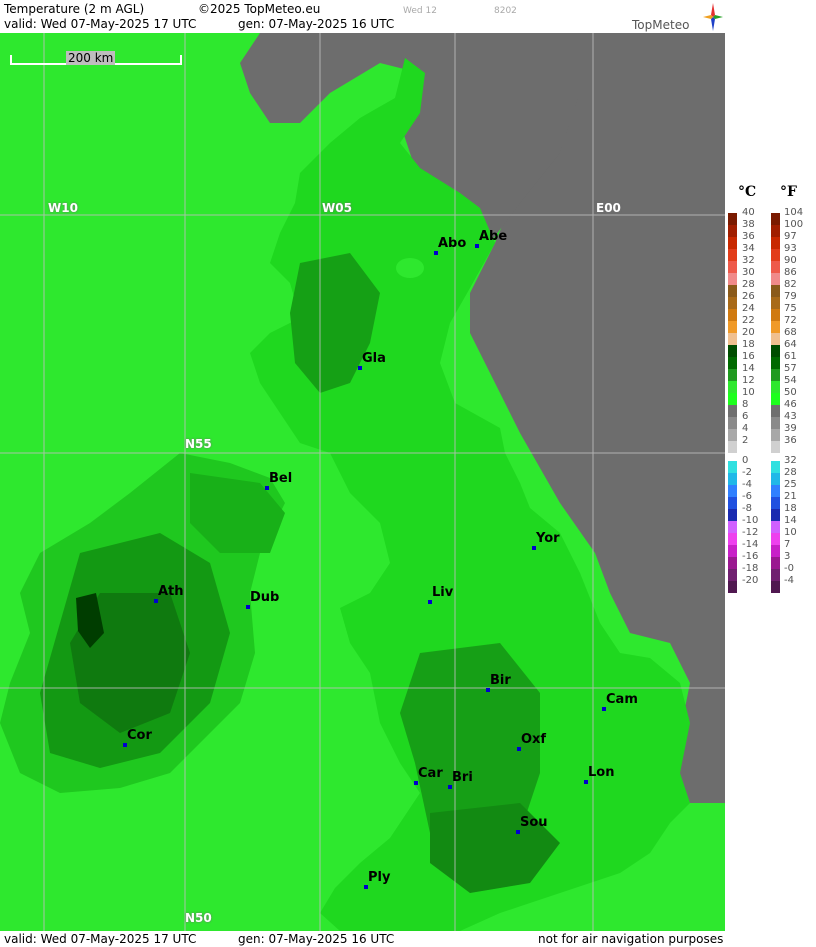 This screenshot has width=816, height=947. Describe the element at coordinates (430, 773) in the screenshot. I see `city-label: Car` at that location.